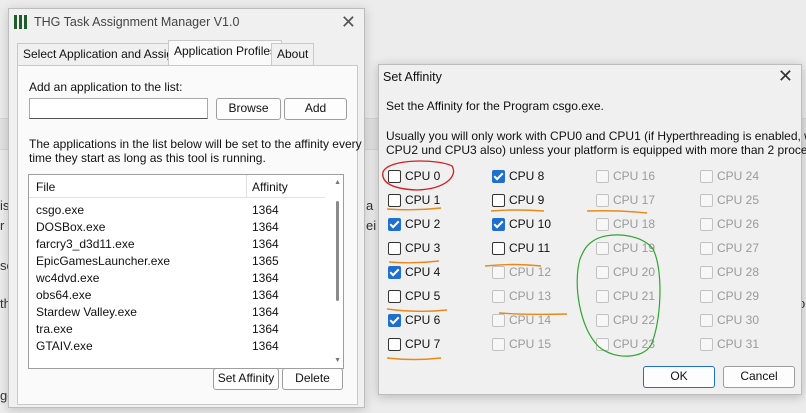  Describe the element at coordinates (2, 225) in the screenshot. I see `background-text: r` at that location.